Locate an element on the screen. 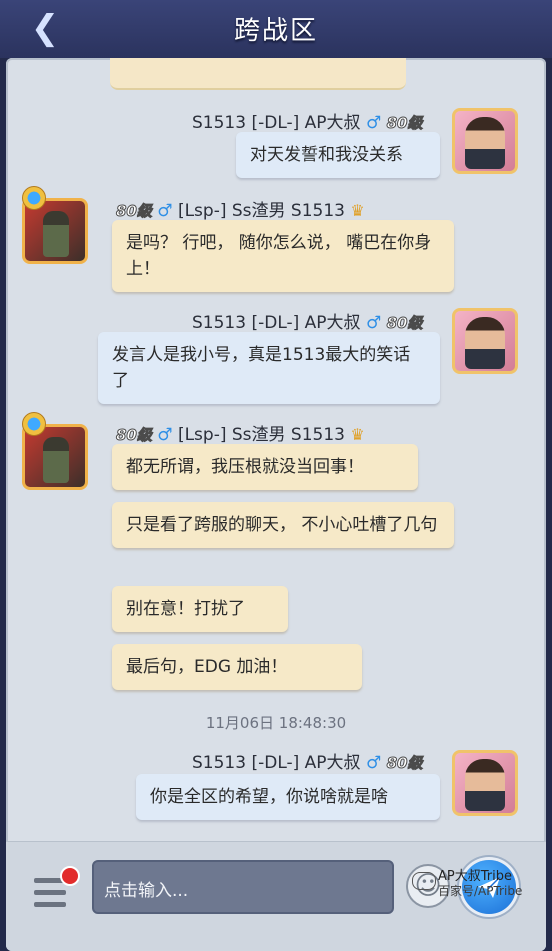 The image size is (552, 951). wechat-logo-icon is located at coordinates (424, 881).